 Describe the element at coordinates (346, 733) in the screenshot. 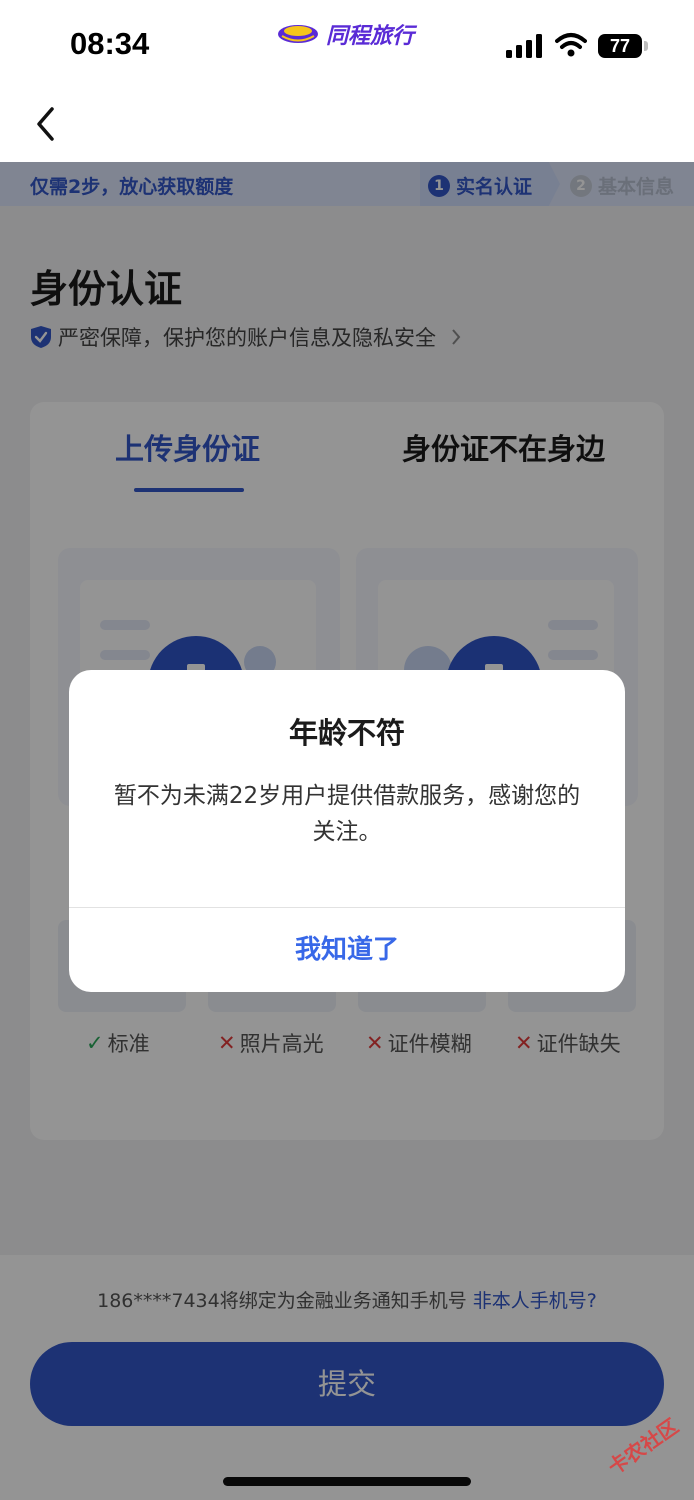

I see `dialog-title: 年龄不符` at that location.